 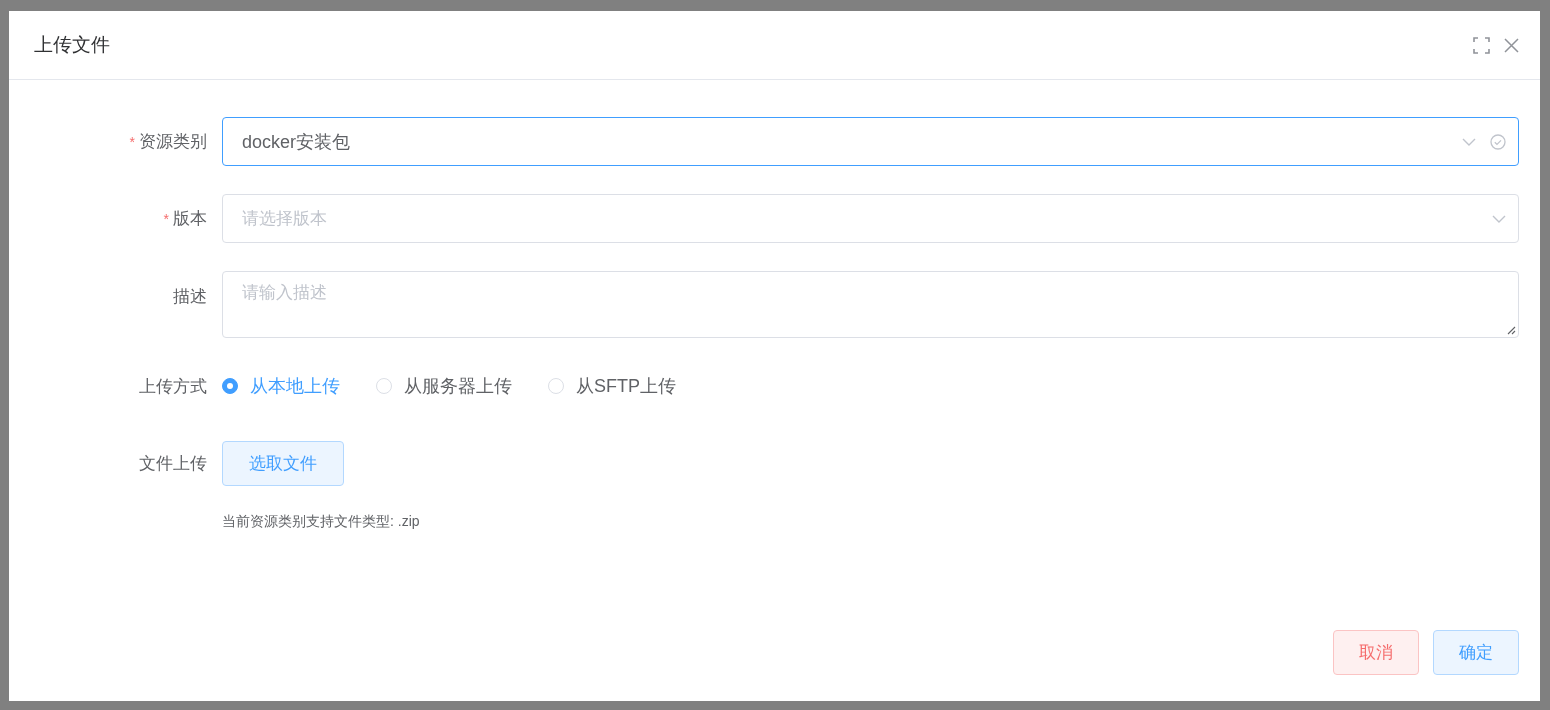 What do you see at coordinates (321, 522) in the screenshot?
I see `file-type-hint: 当前资源类别支持文件类型: .zip` at bounding box center [321, 522].